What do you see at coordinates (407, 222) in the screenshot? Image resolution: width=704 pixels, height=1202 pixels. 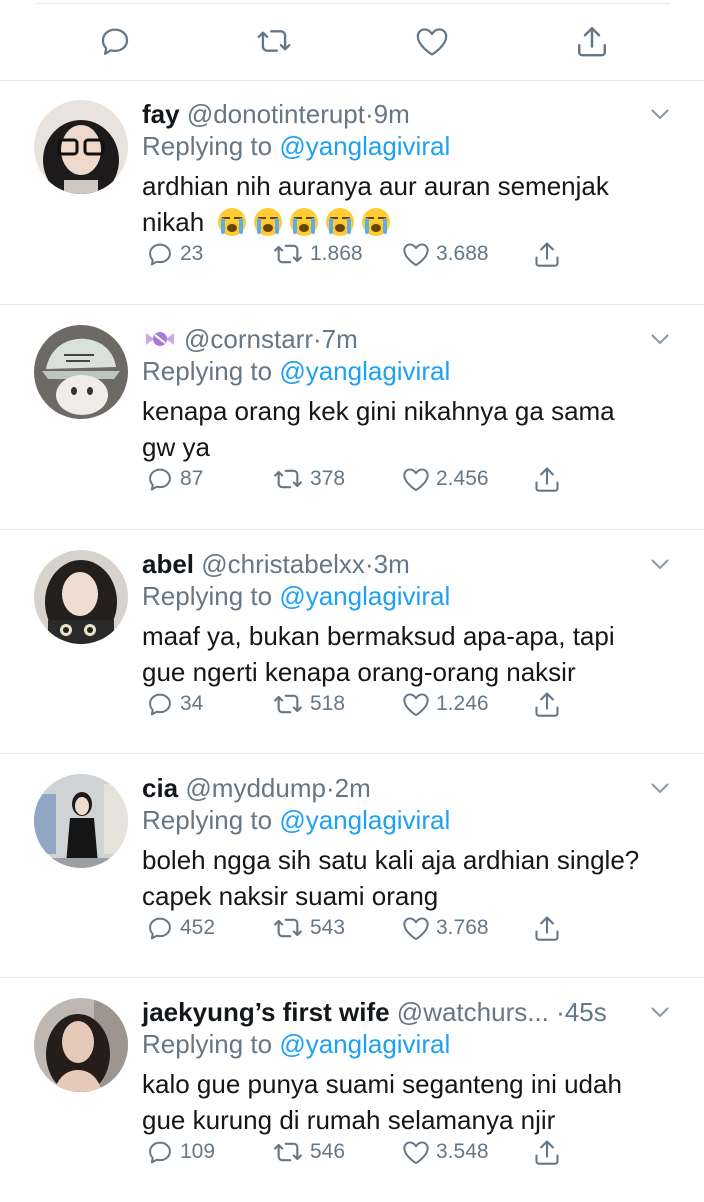 I see `tweet-text-line: nikah` at bounding box center [407, 222].